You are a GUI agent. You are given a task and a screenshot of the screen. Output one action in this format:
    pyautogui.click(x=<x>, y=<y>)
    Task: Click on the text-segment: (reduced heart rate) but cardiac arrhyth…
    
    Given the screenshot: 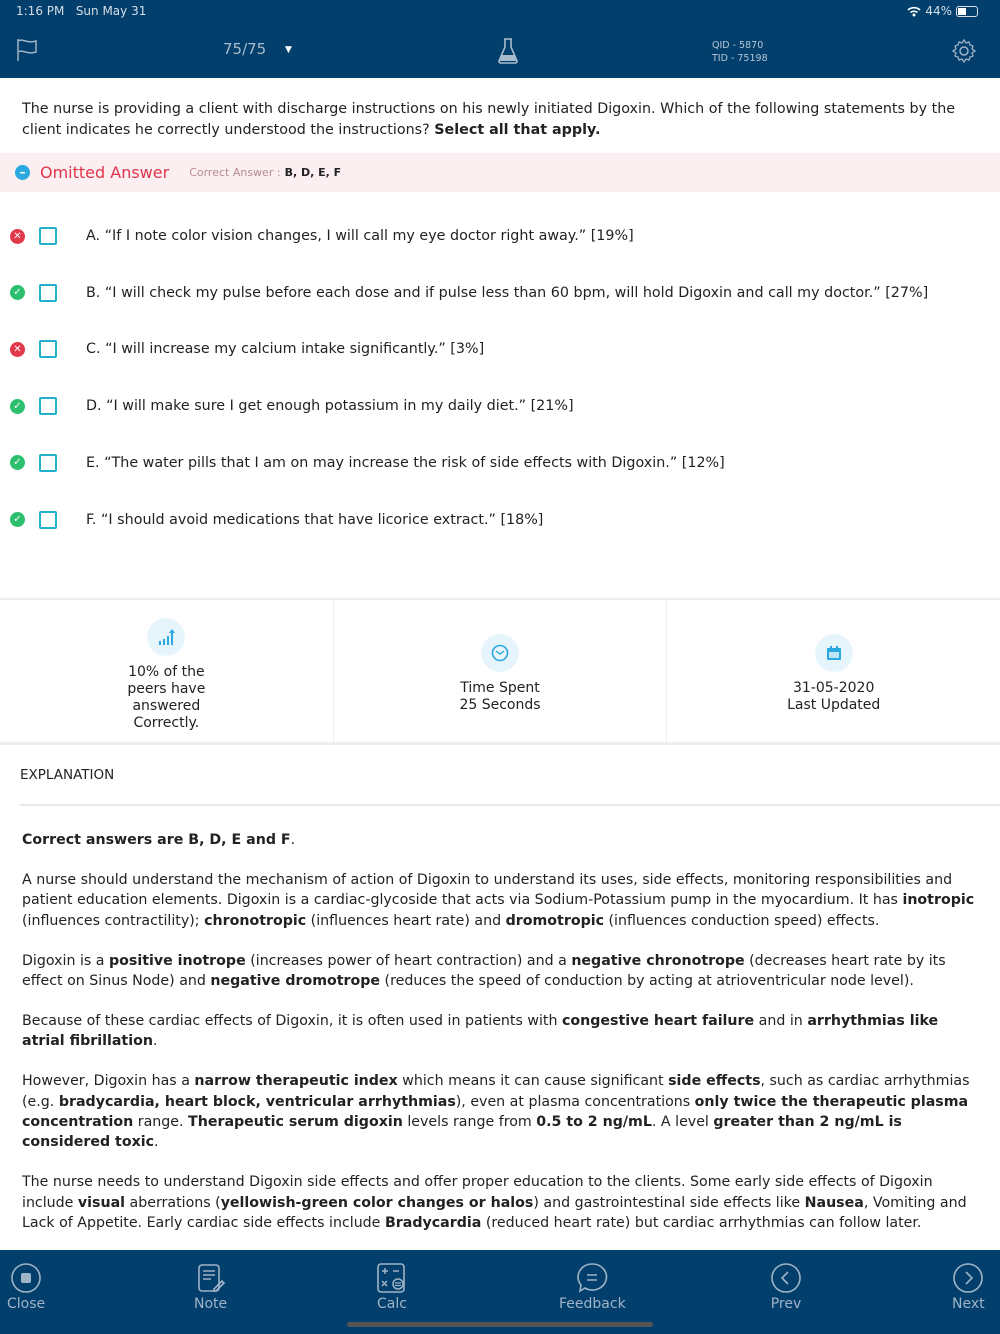 What is the action you would take?
    pyautogui.click(x=701, y=1223)
    